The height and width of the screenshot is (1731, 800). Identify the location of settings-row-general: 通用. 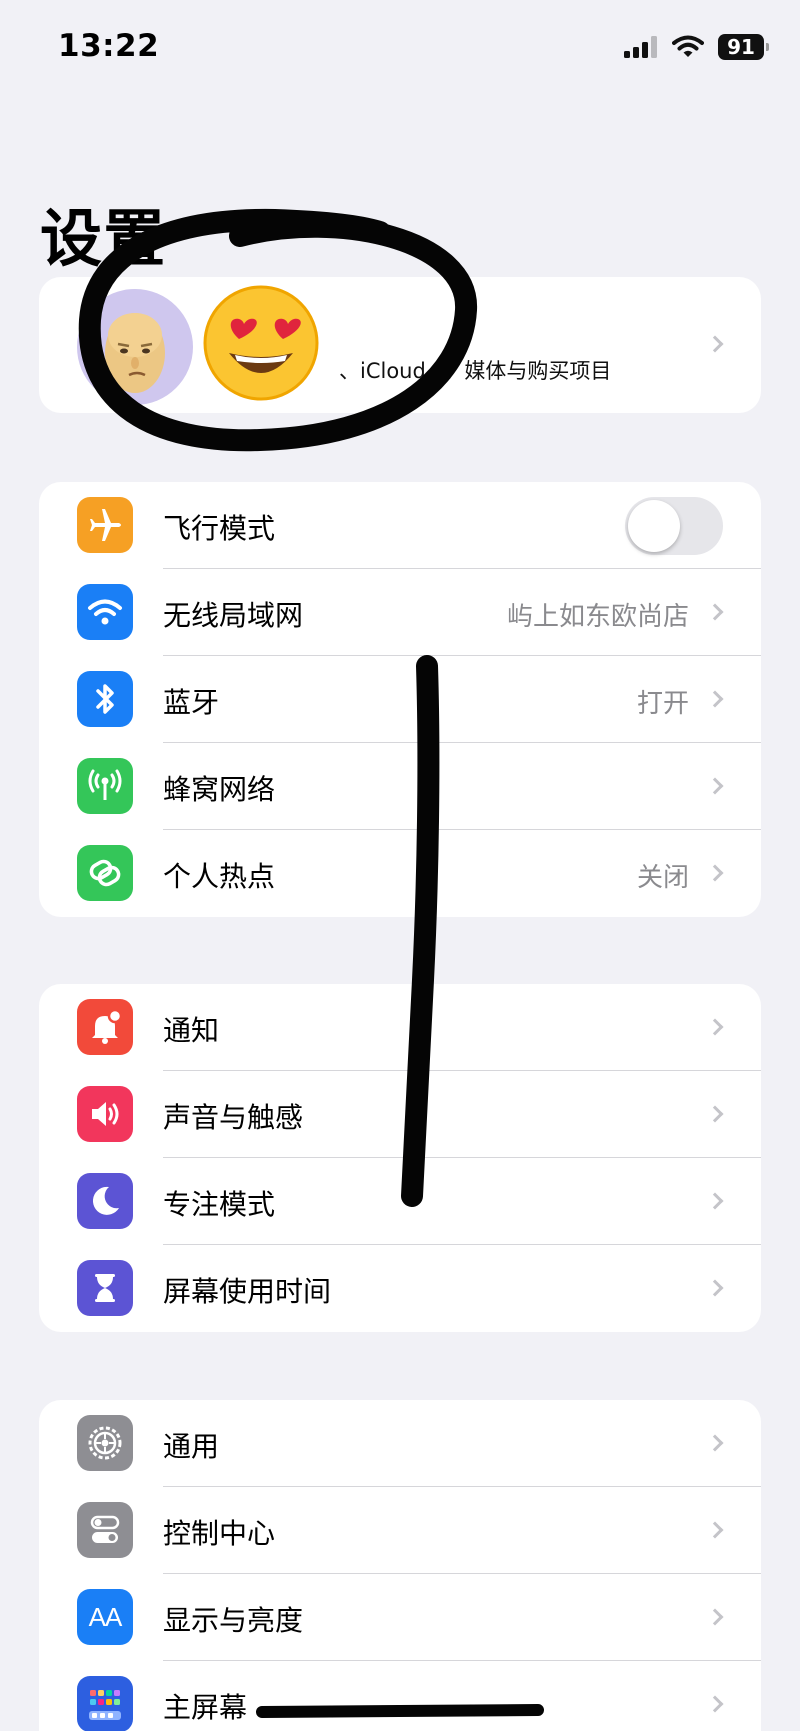
(400, 1443).